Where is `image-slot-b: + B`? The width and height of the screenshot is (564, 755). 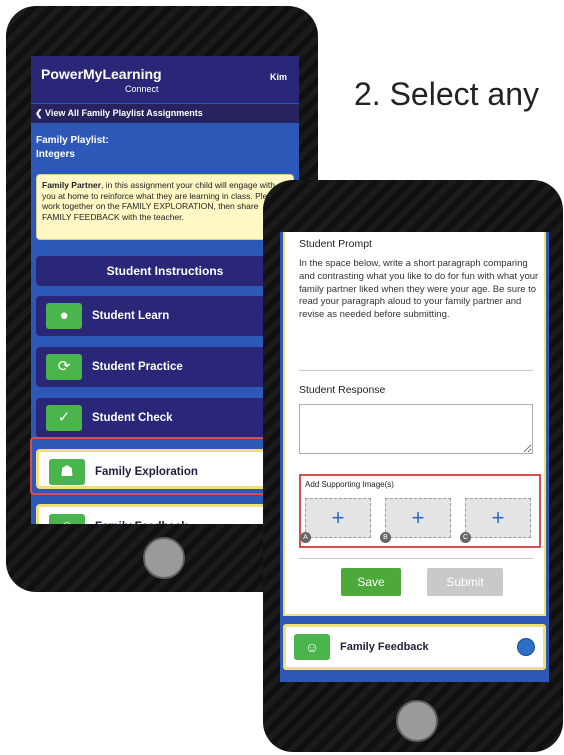
image-slot-b: + B is located at coordinates (415, 520).